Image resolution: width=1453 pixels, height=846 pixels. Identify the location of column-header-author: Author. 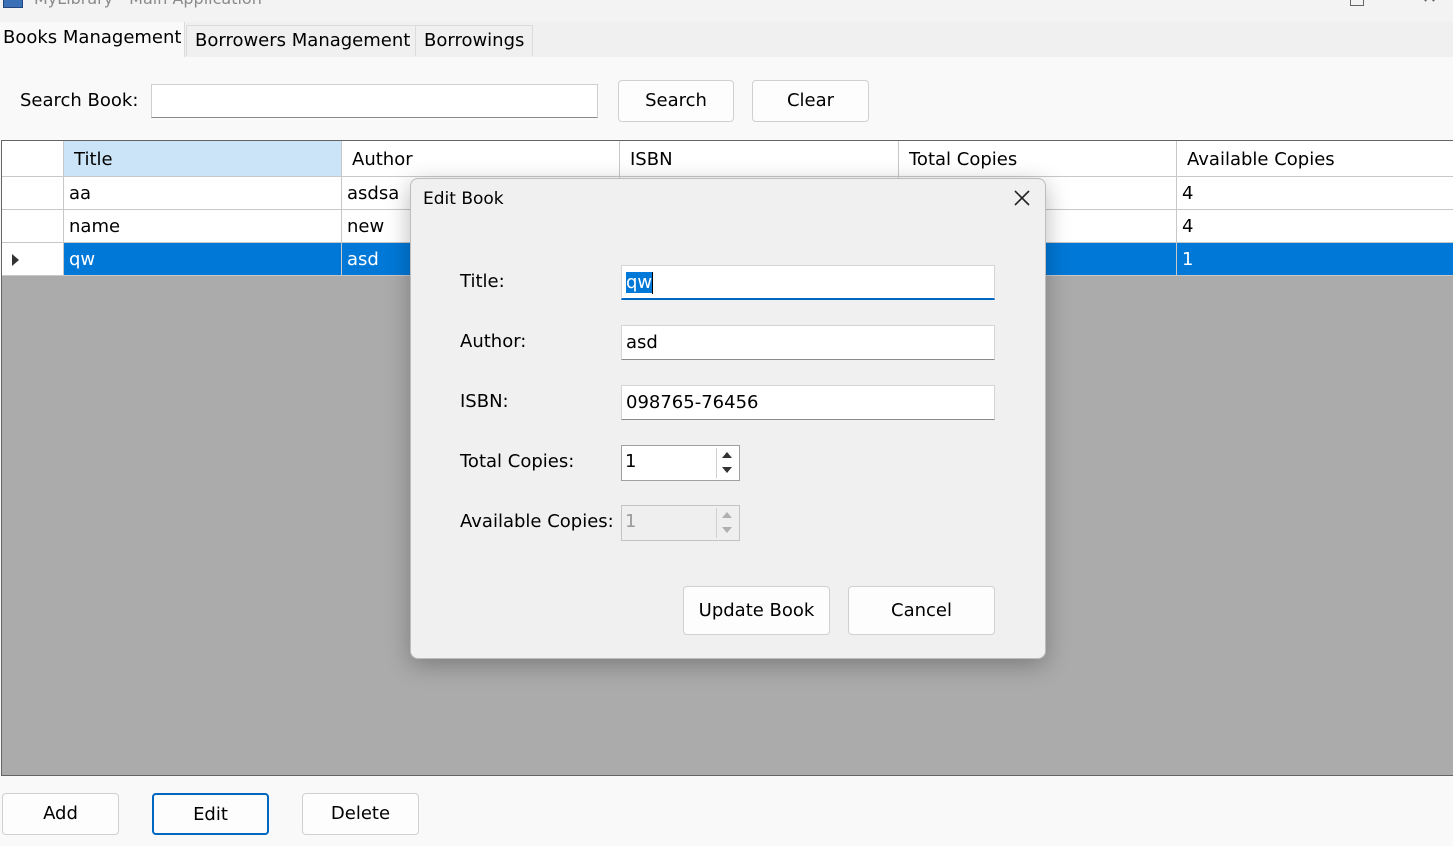
(481, 159).